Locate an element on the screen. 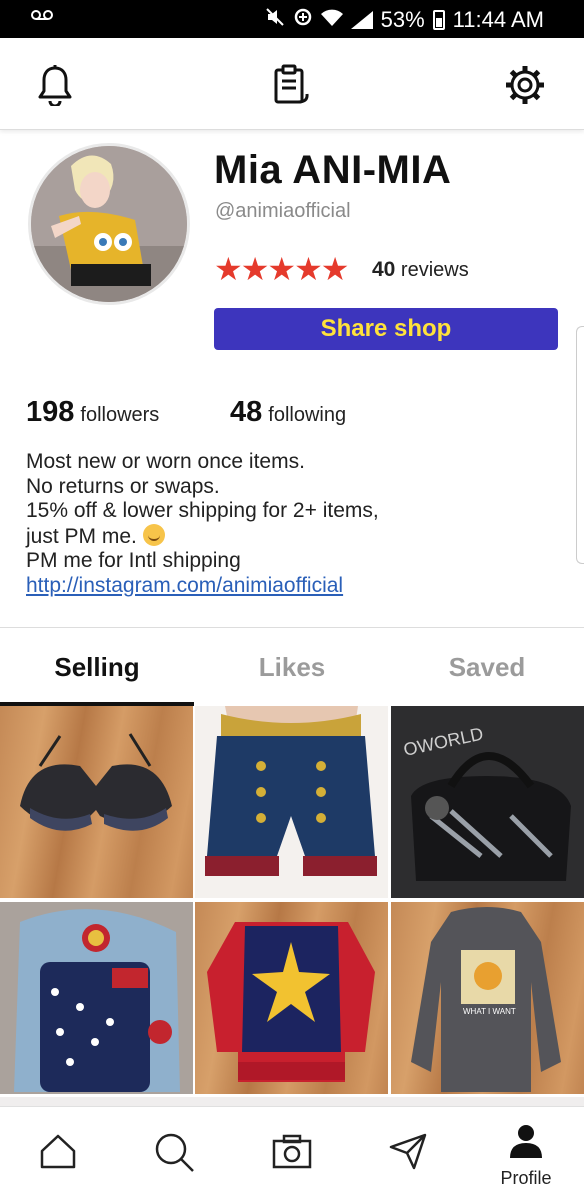 The height and width of the screenshot is (1200, 584). tab-likes: Likes is located at coordinates (292, 672).